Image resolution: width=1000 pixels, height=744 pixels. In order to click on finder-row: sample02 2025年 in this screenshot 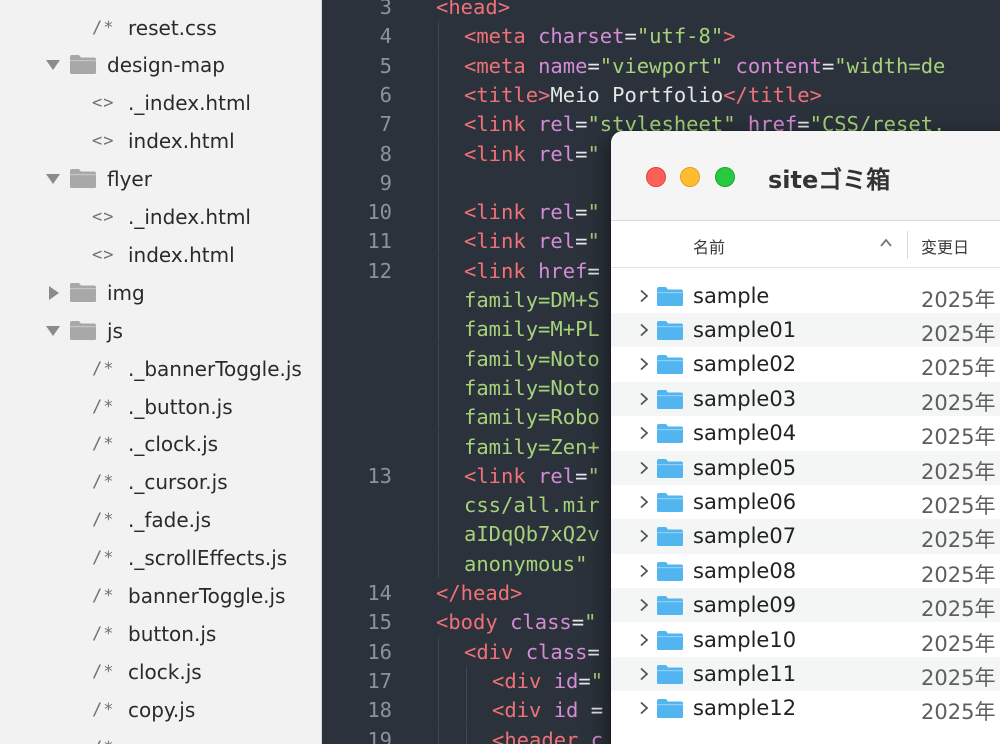, I will do `click(805, 364)`.